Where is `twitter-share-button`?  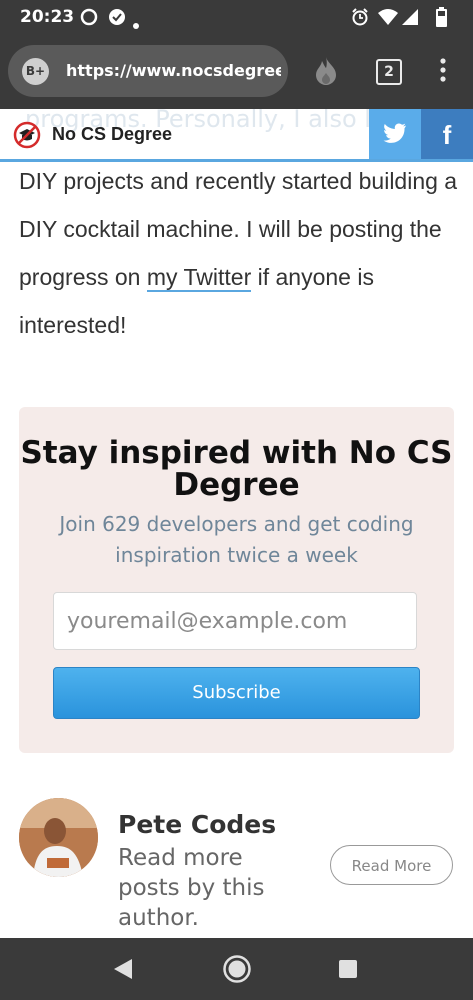 twitter-share-button is located at coordinates (395, 134).